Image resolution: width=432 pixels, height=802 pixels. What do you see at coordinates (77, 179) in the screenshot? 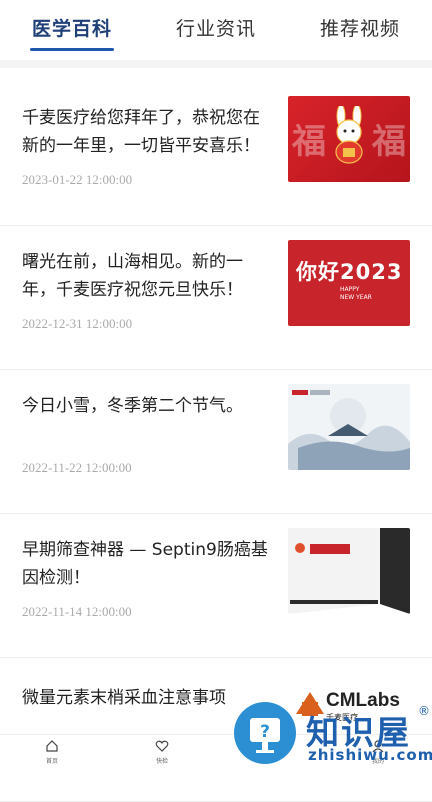
I see `article-date: 2023-01-22 12:00:00` at bounding box center [77, 179].